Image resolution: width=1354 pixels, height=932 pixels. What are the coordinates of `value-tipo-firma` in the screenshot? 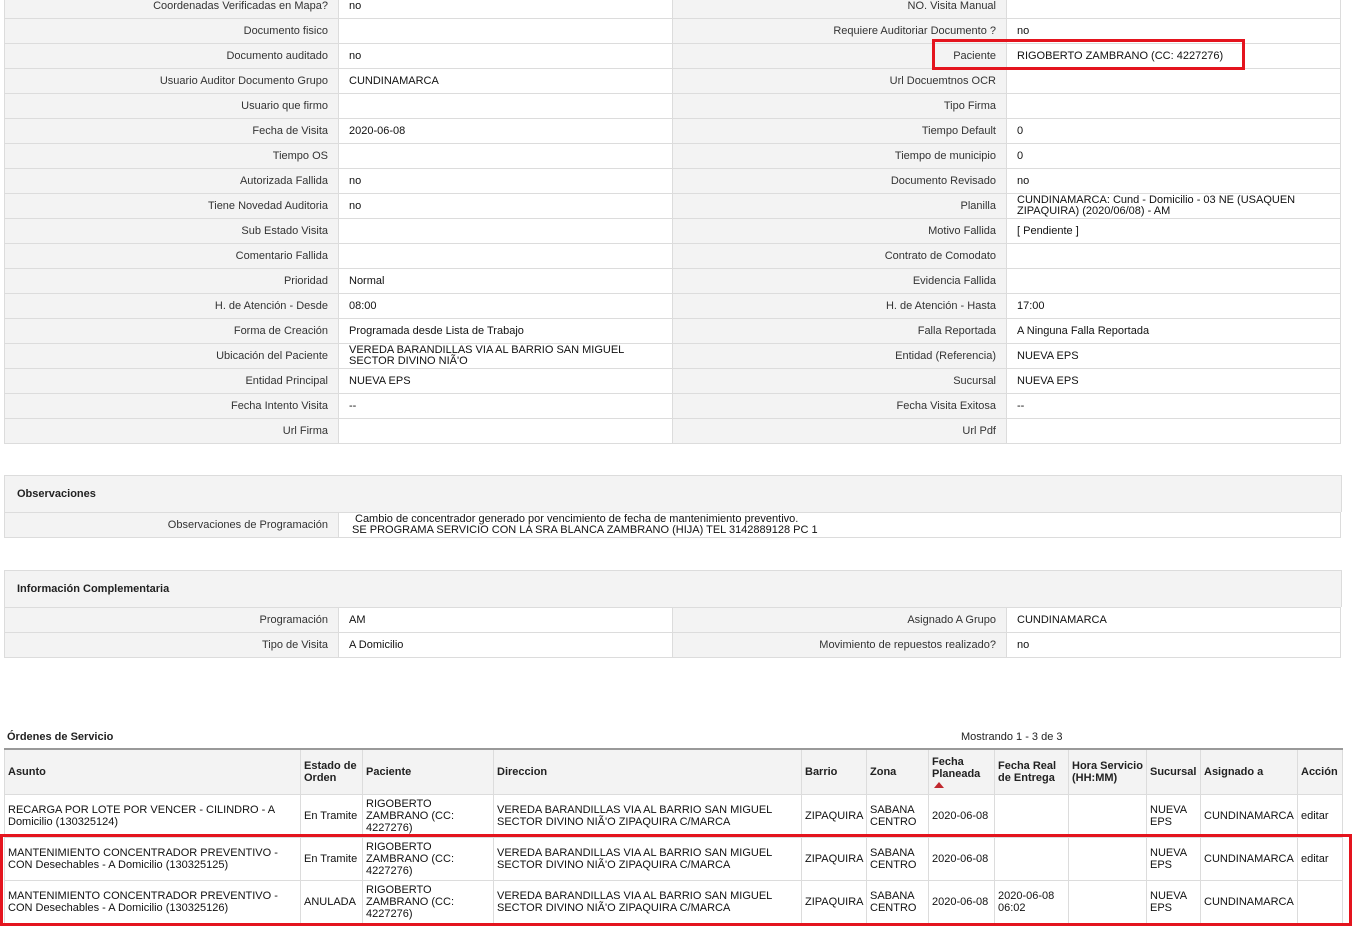 It's located at (1173, 106).